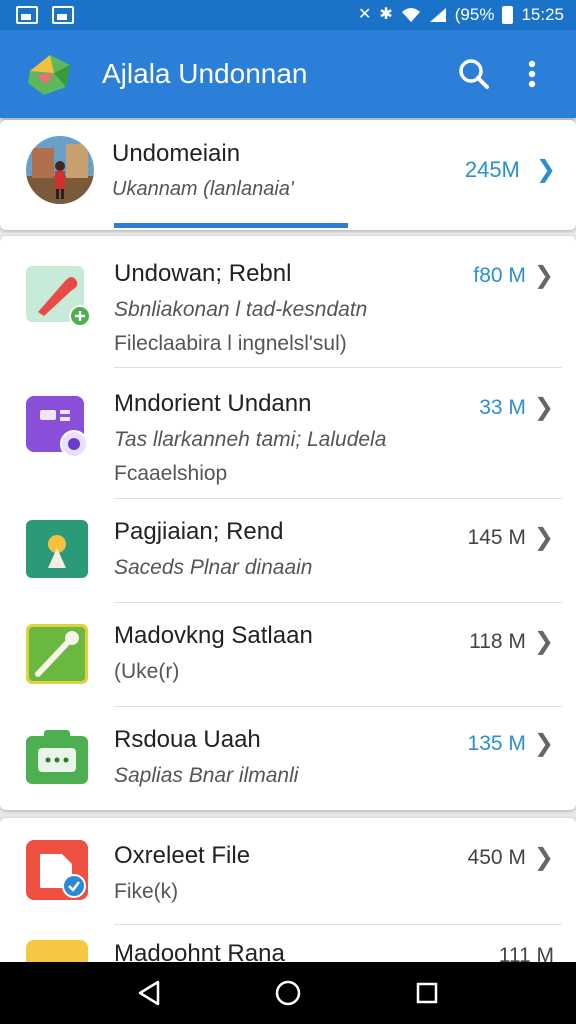 Image resolution: width=576 pixels, height=1024 pixels. I want to click on recents-icon, so click(426, 993).